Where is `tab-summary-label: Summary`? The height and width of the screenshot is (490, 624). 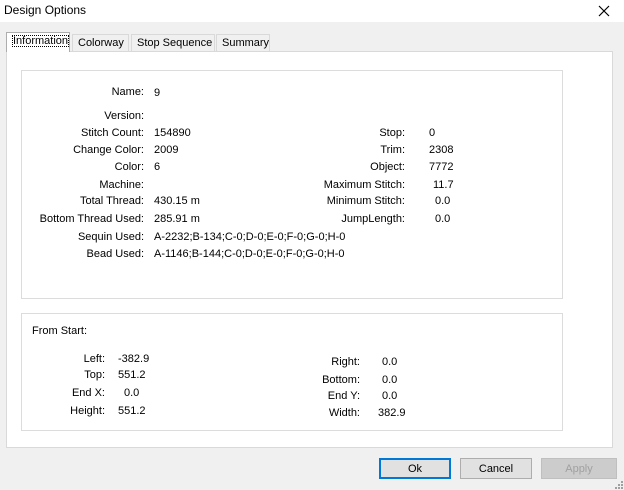 tab-summary-label: Summary is located at coordinates (246, 43).